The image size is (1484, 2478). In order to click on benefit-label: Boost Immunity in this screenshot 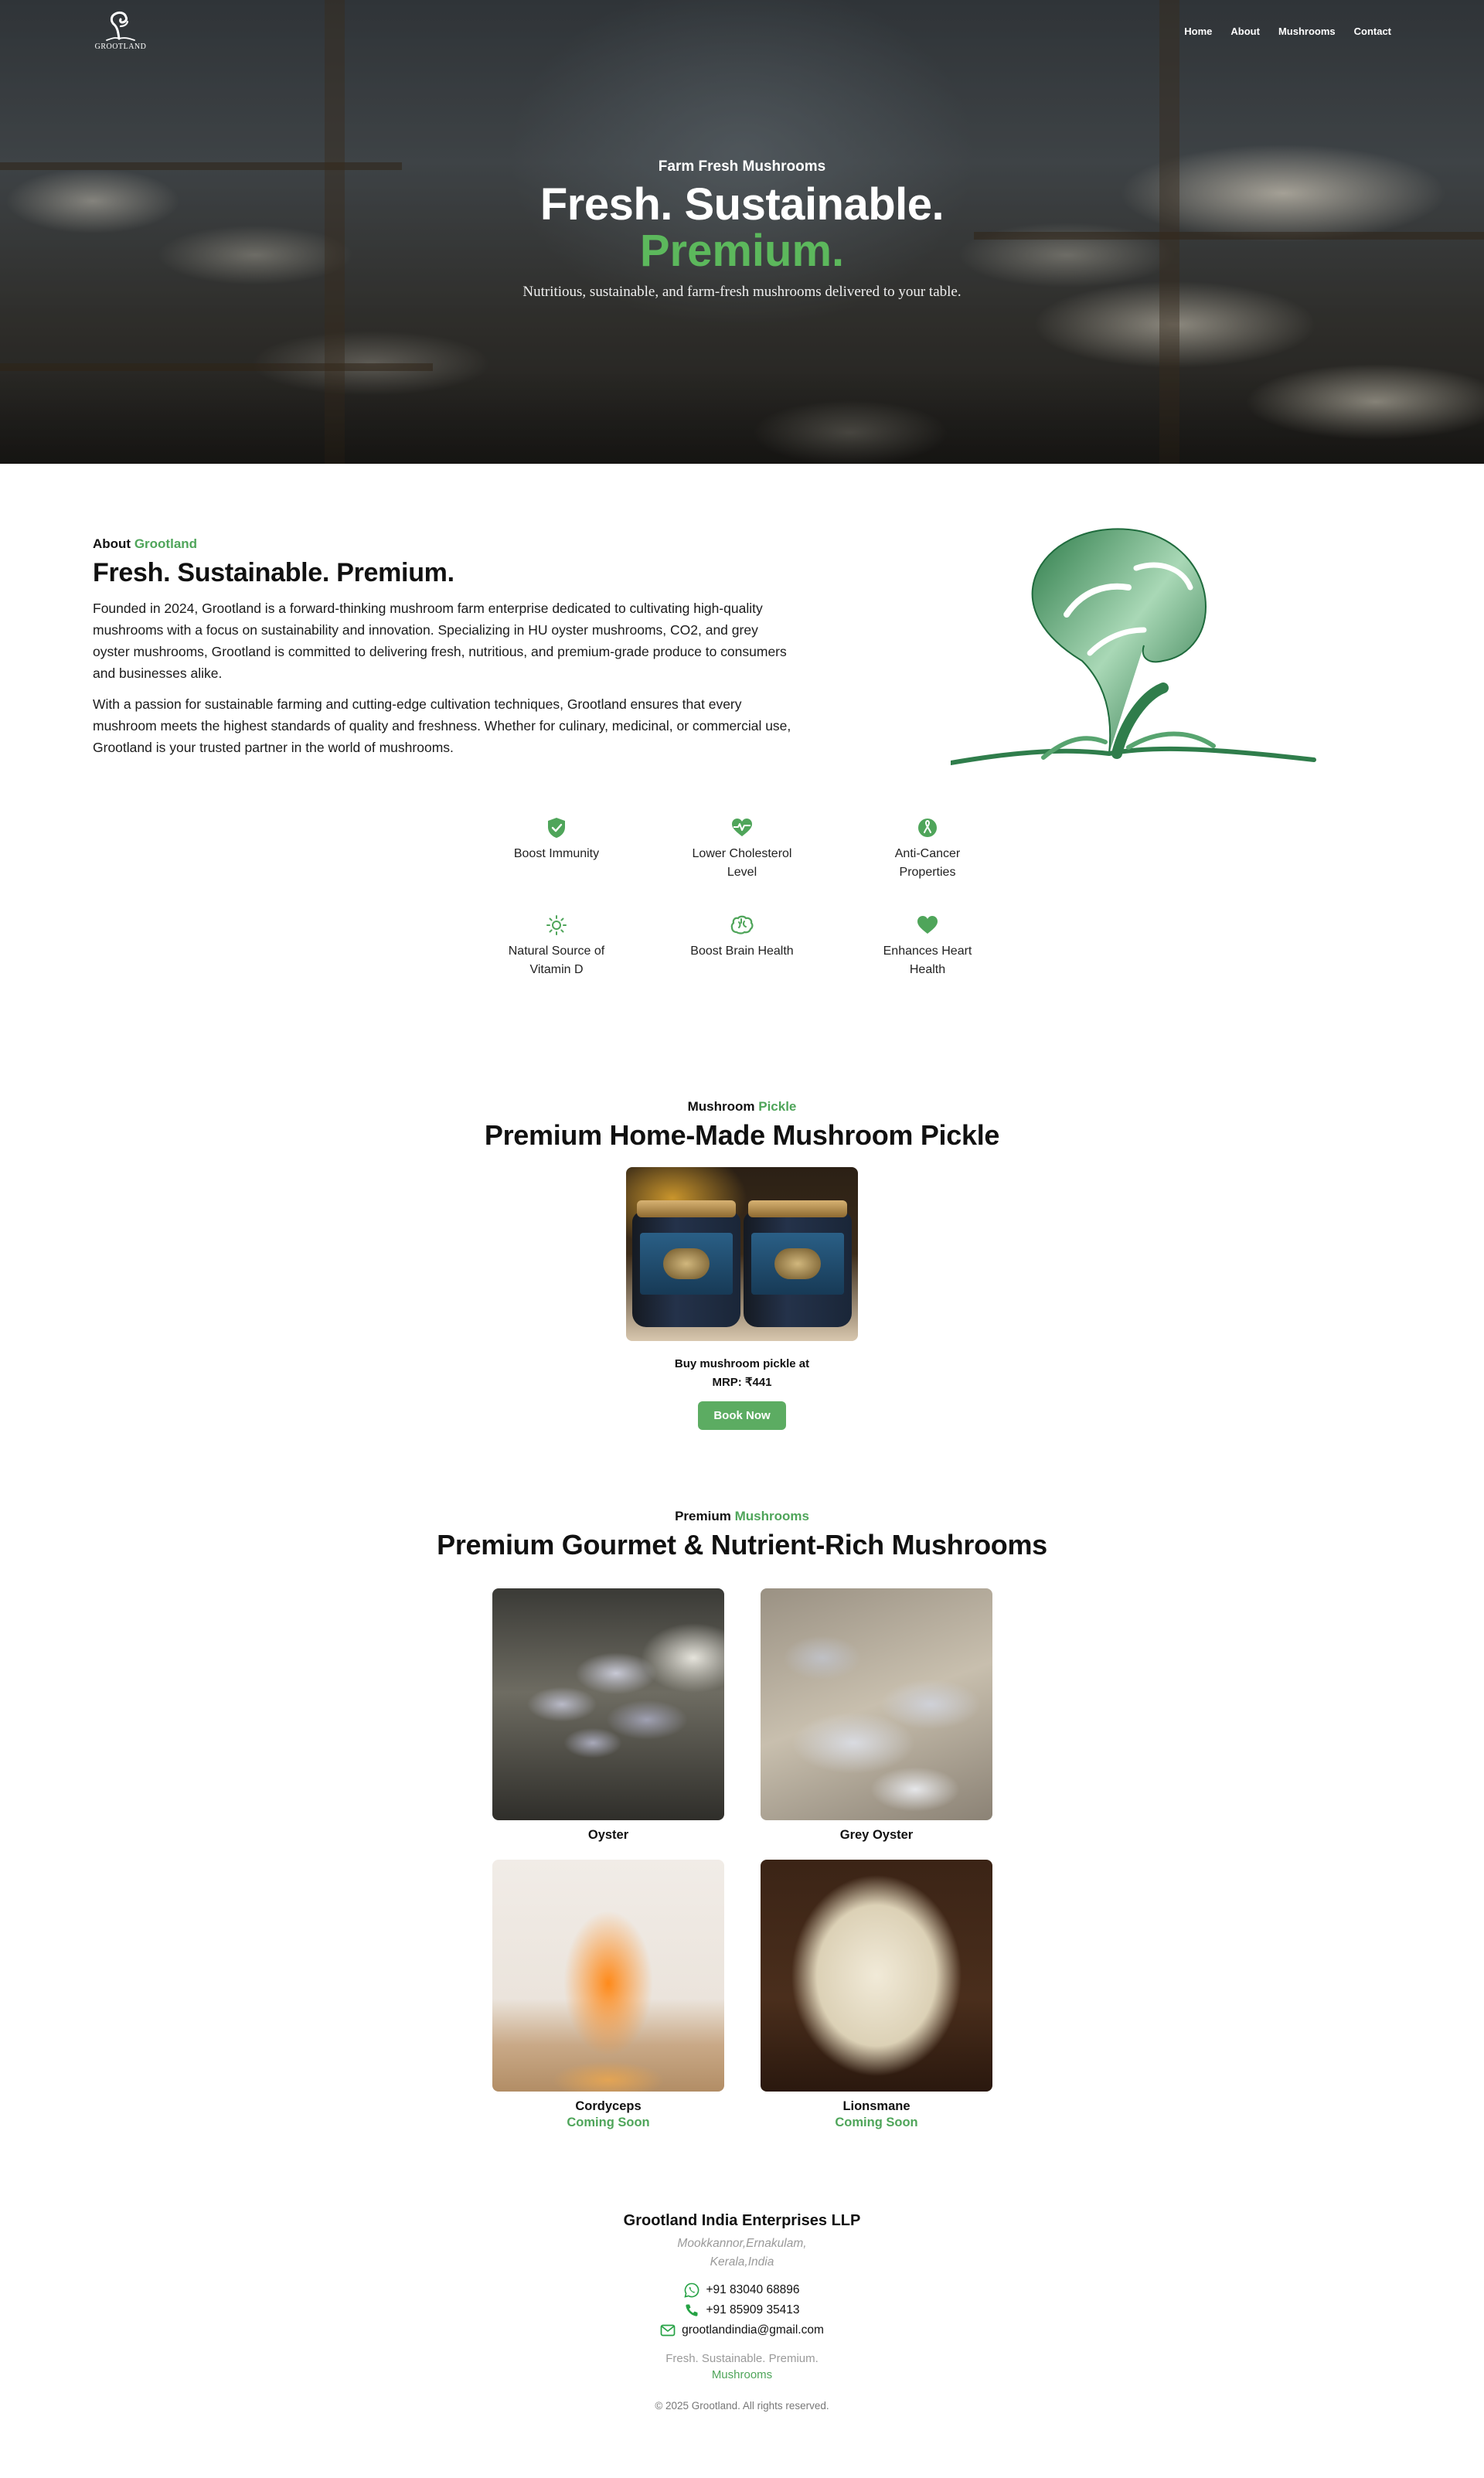, I will do `click(556, 854)`.